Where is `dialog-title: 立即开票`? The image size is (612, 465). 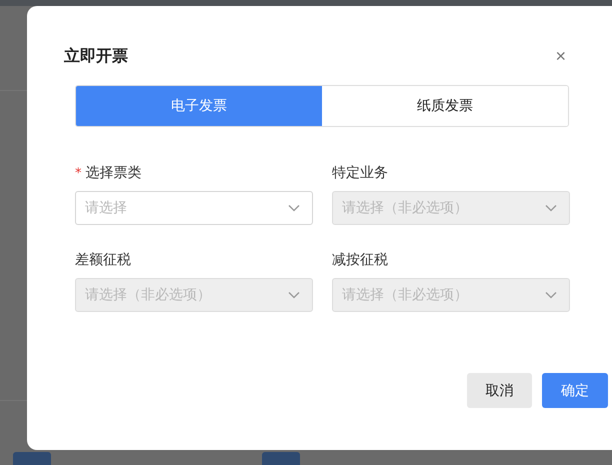
dialog-title: 立即开票 is located at coordinates (96, 56).